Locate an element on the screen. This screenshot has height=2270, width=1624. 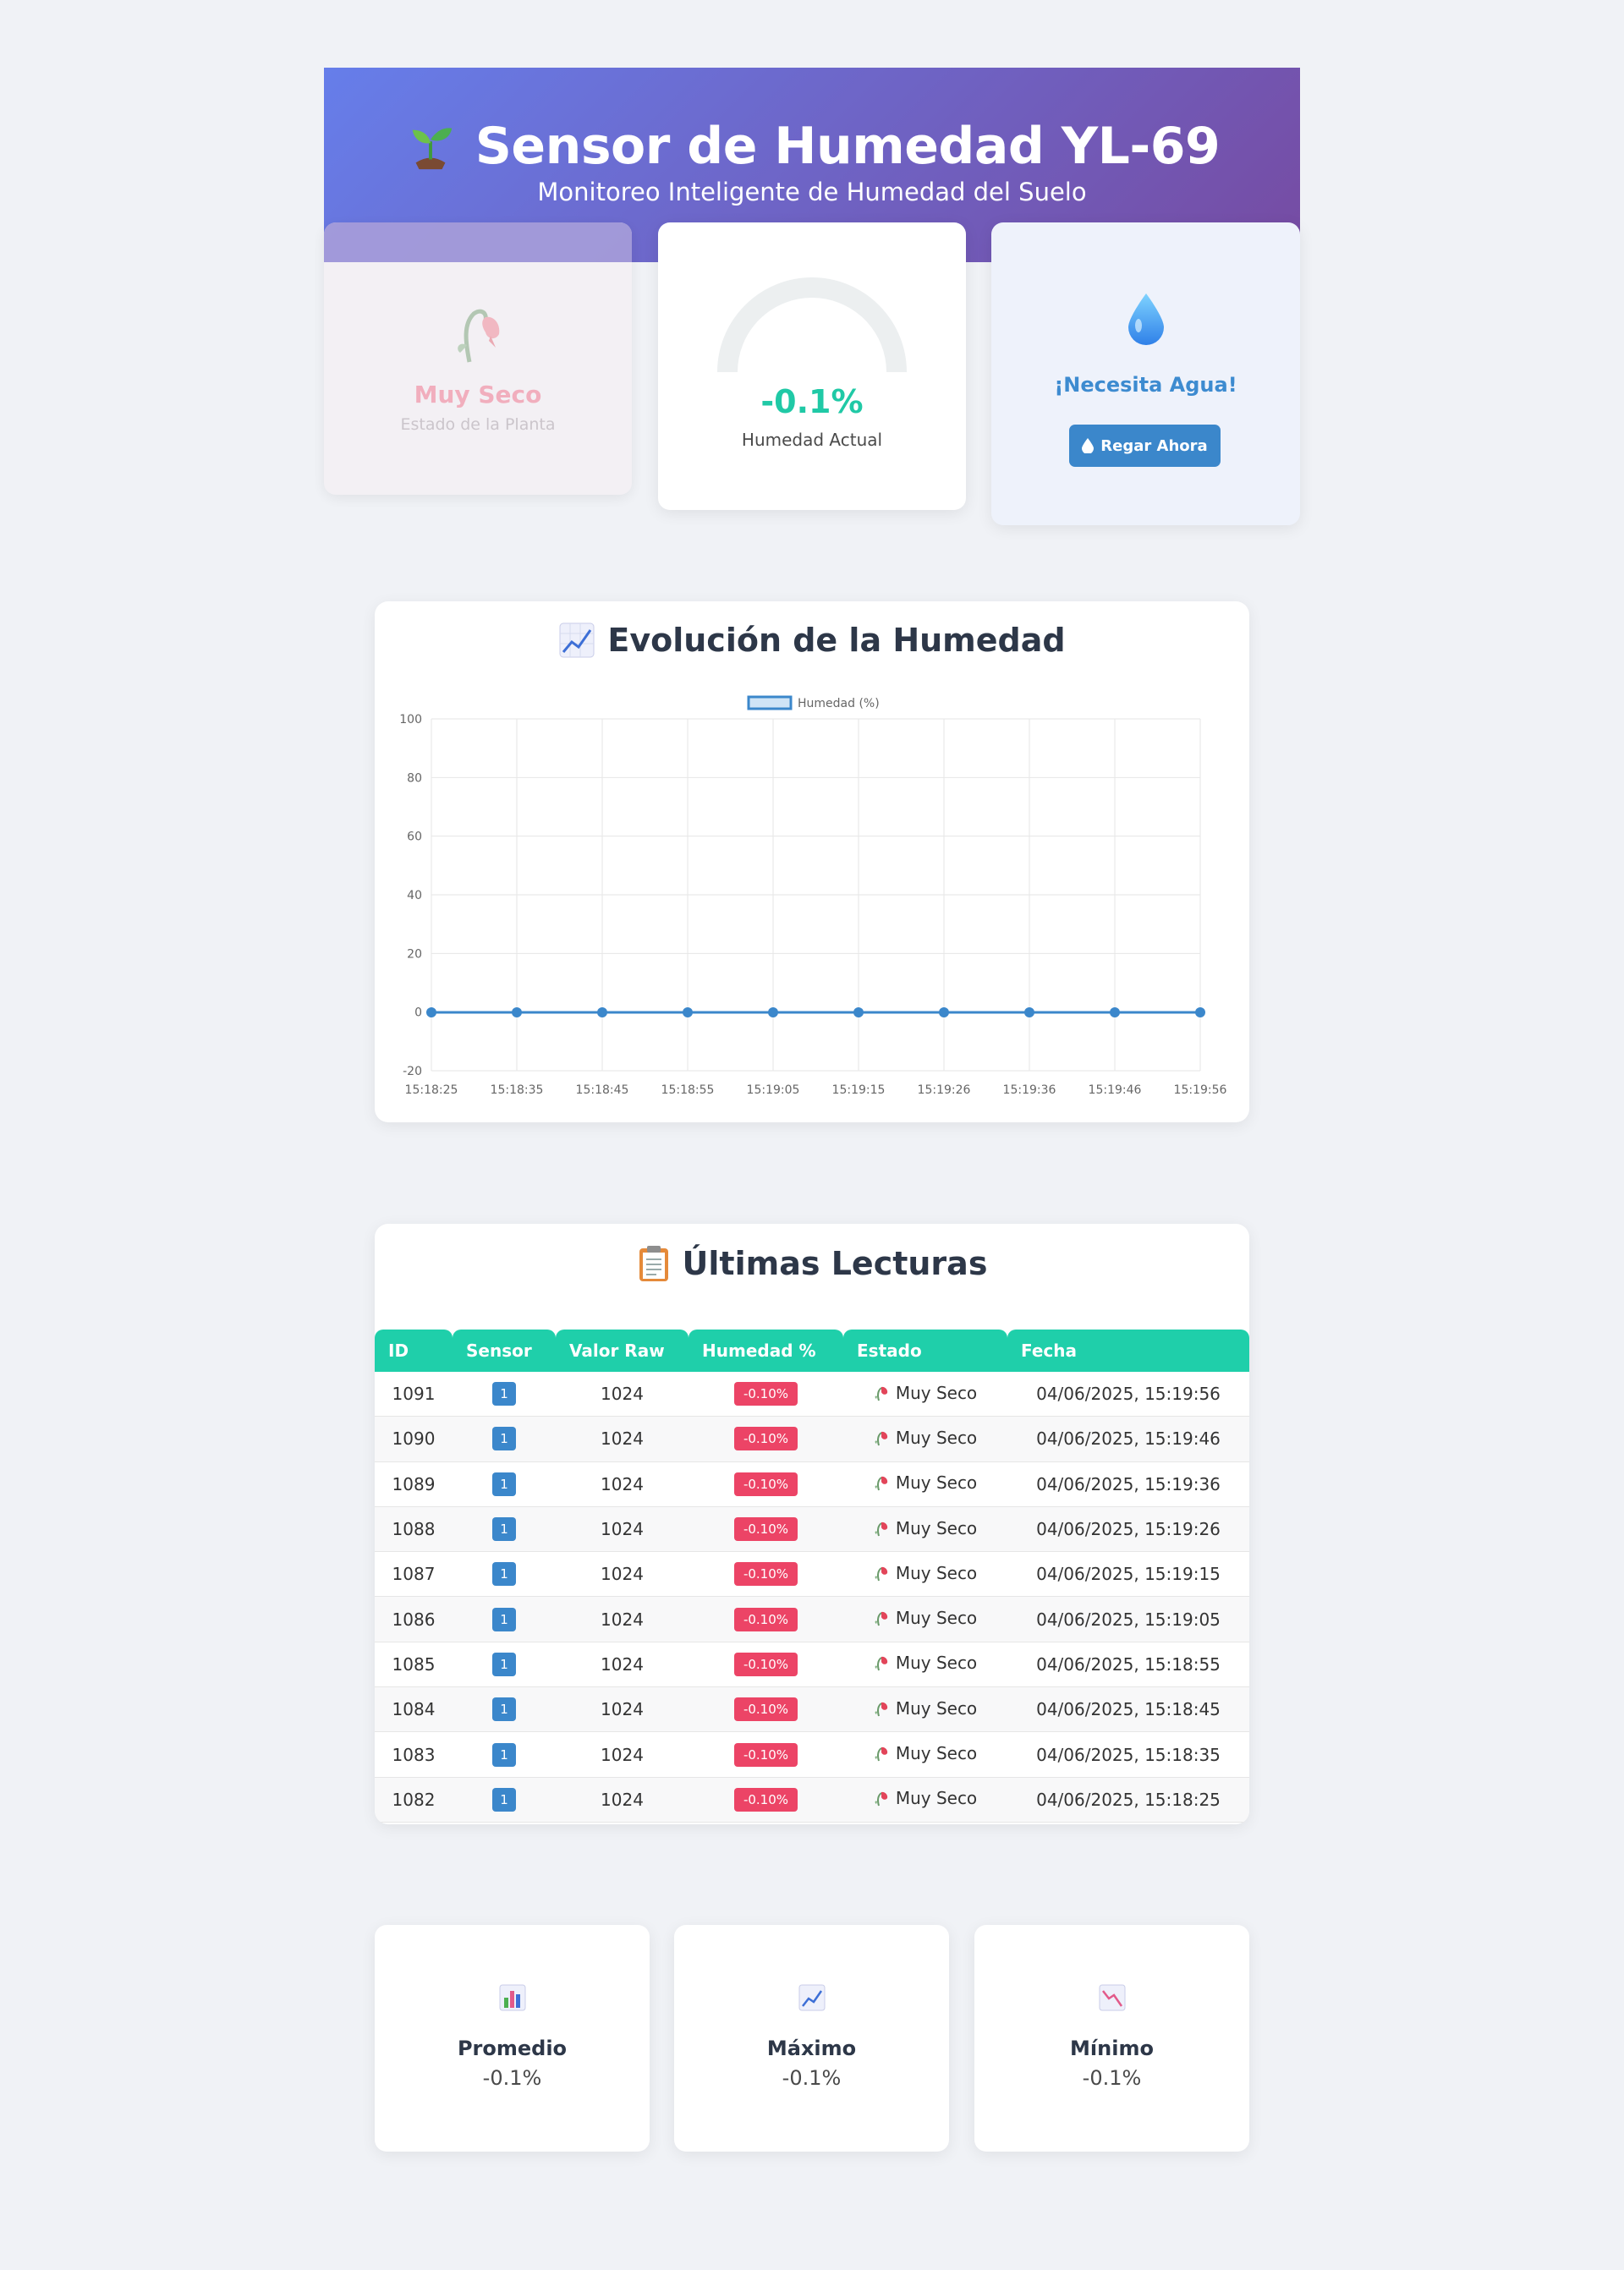
stat-card-max: Máximo -0.1% is located at coordinates (811, 2038).